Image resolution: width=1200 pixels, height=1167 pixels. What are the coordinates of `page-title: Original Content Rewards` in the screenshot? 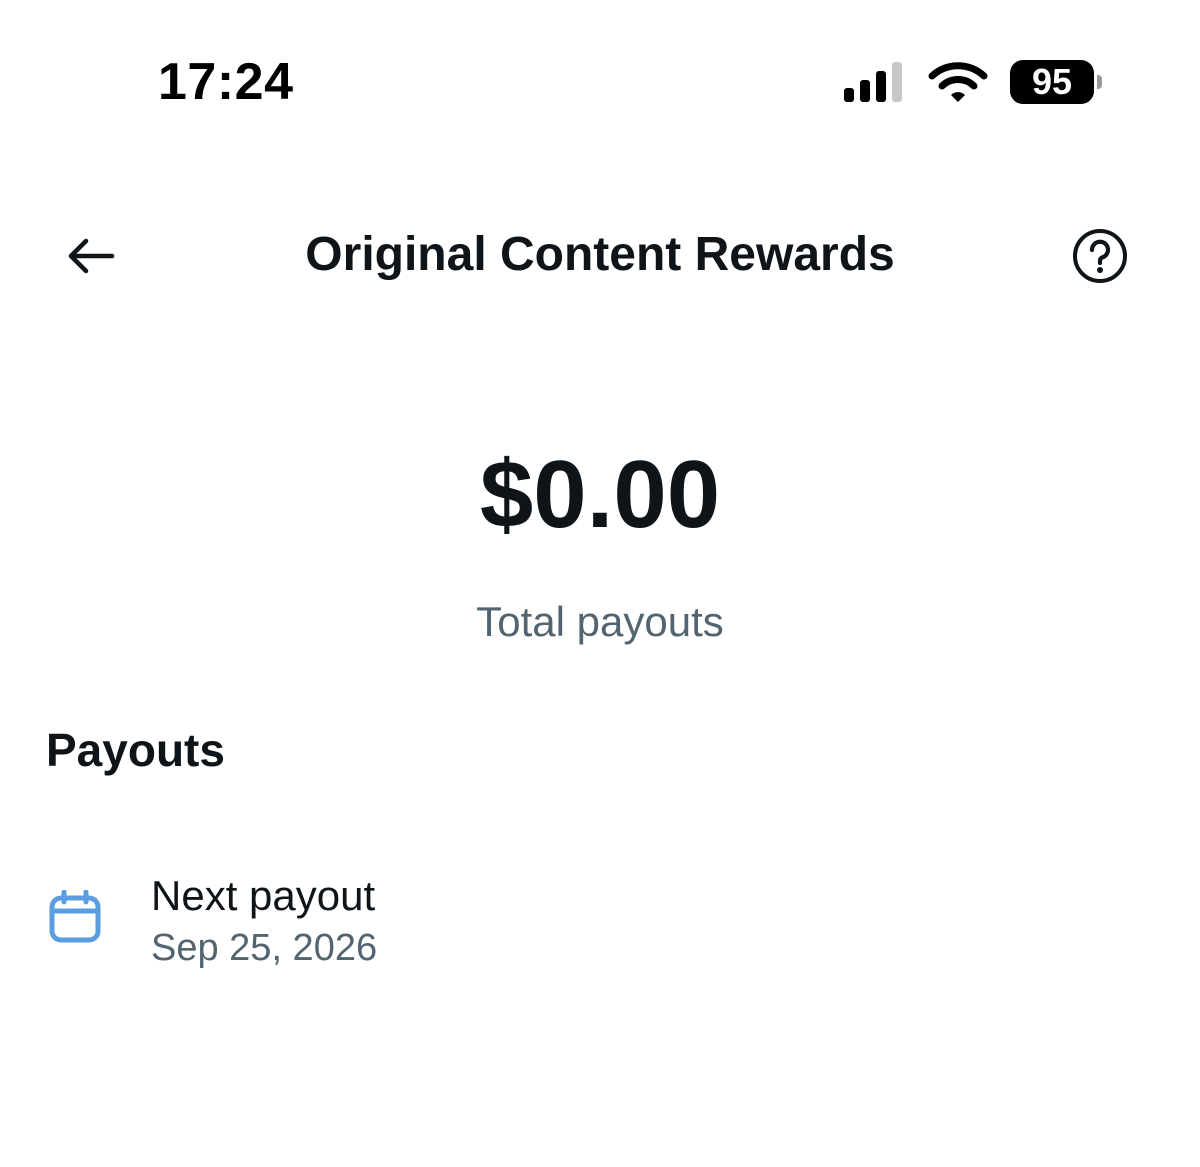 It's located at (600, 254).